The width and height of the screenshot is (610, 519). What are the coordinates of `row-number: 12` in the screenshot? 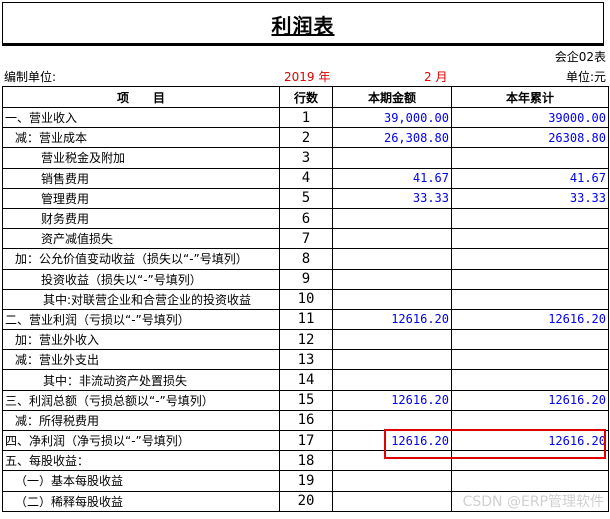 It's located at (306, 340).